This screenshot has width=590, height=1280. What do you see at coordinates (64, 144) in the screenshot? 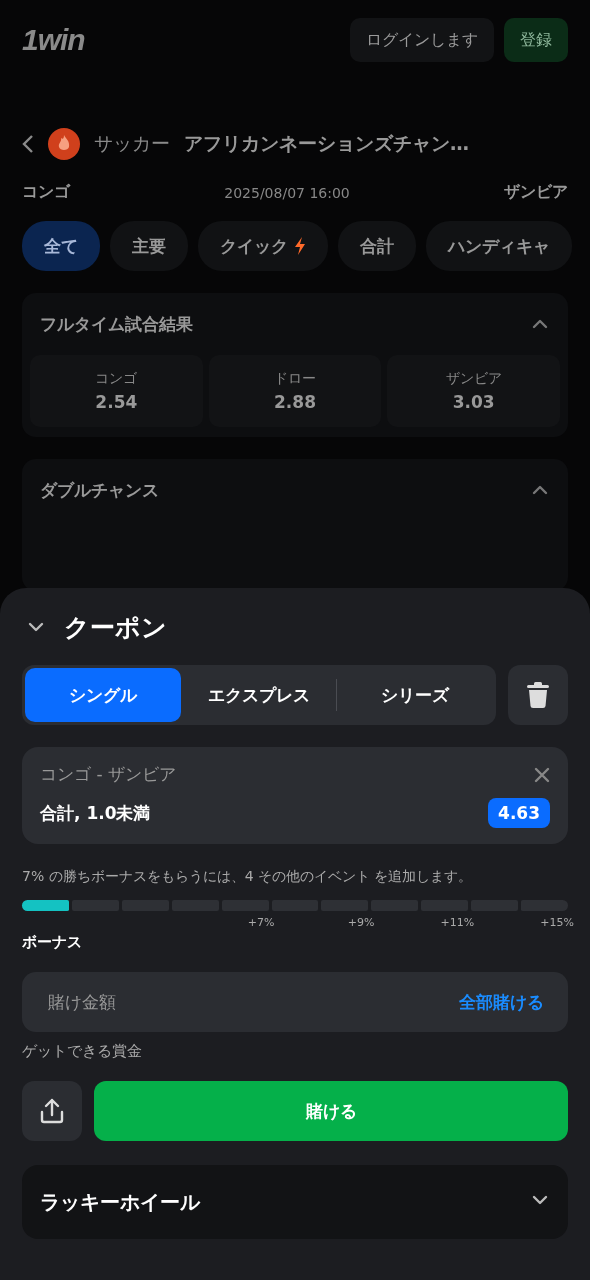
I see `fire-icon` at bounding box center [64, 144].